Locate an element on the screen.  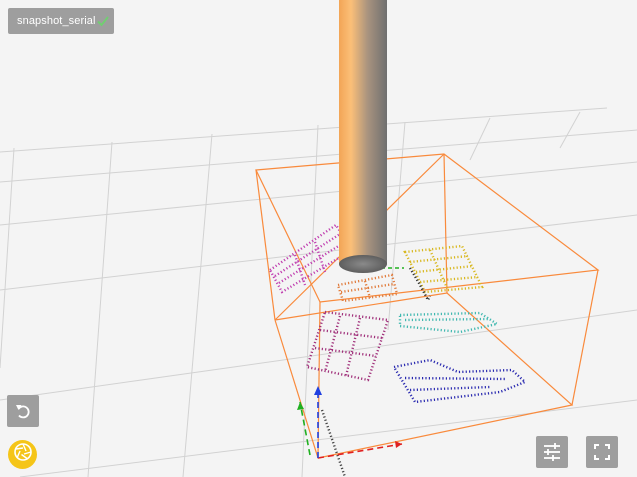
fullscreen-button is located at coordinates (602, 452).